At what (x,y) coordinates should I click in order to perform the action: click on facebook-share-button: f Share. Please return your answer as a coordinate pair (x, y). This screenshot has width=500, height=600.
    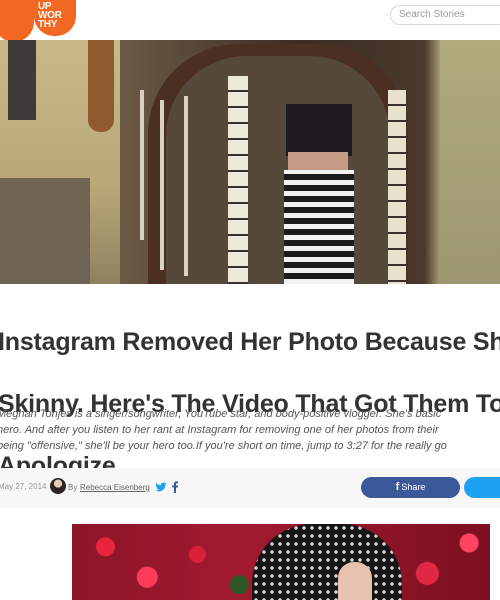
    Looking at the image, I should click on (410, 487).